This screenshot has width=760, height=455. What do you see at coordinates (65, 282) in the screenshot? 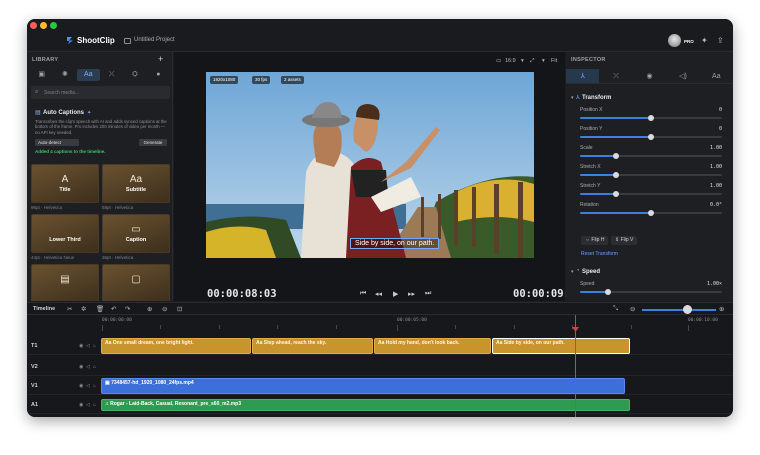
I see `template-5: ▤` at bounding box center [65, 282].